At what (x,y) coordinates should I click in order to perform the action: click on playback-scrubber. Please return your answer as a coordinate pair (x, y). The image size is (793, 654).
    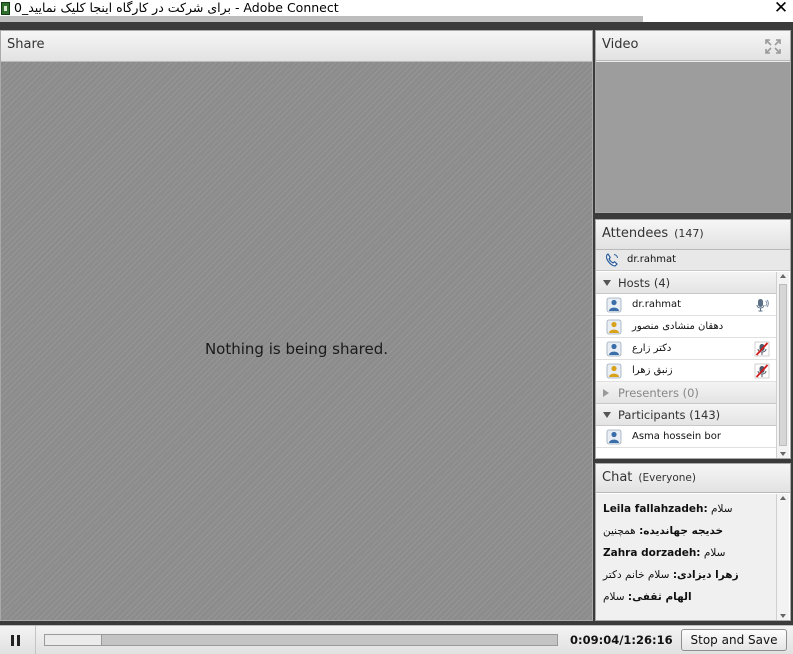
    Looking at the image, I should click on (301, 640).